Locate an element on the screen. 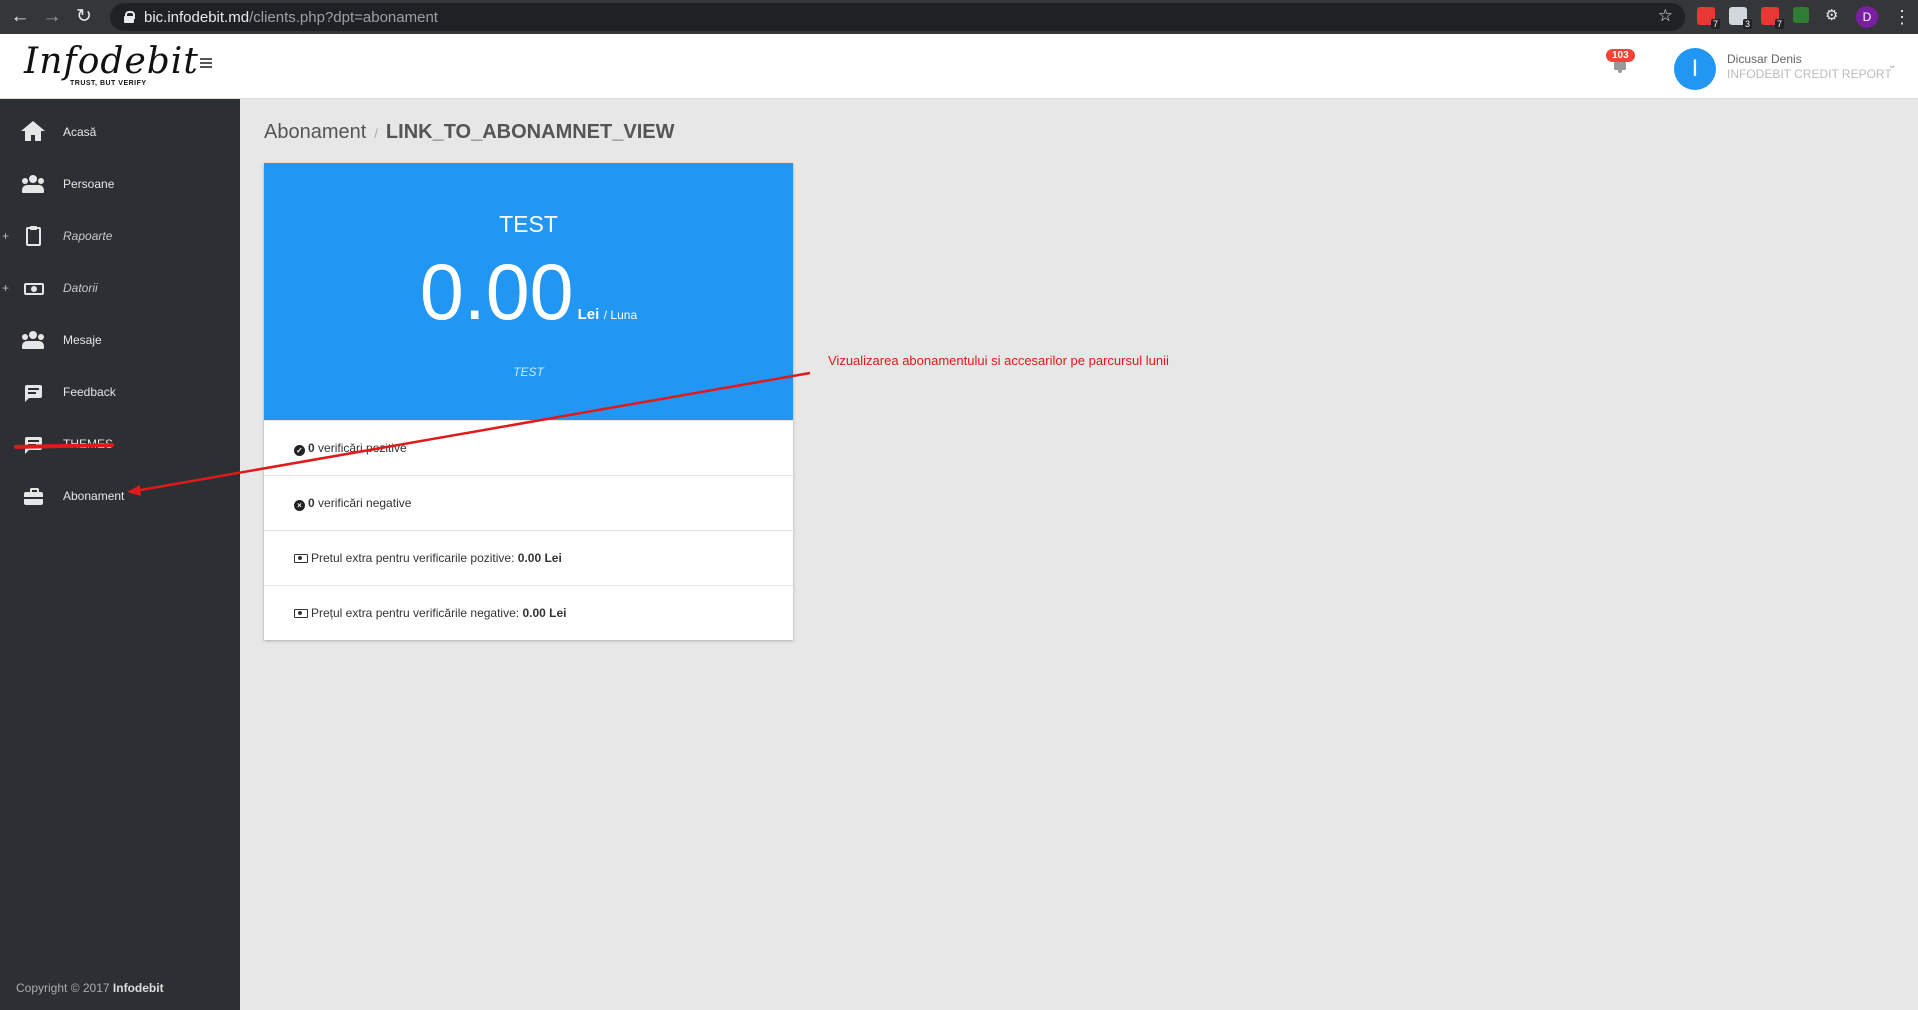  pen-extension-icon is located at coordinates (1801, 15).